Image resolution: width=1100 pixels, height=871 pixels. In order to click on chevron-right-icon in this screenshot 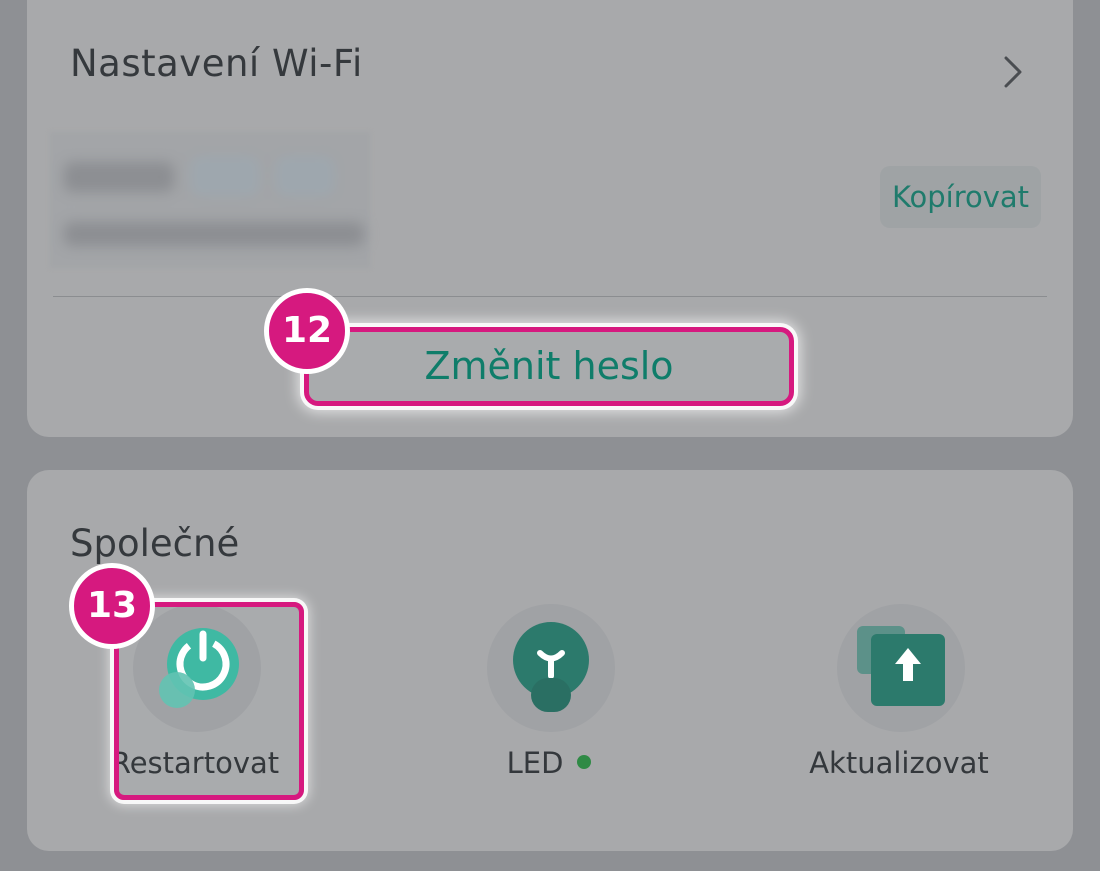, I will do `click(1012, 72)`.